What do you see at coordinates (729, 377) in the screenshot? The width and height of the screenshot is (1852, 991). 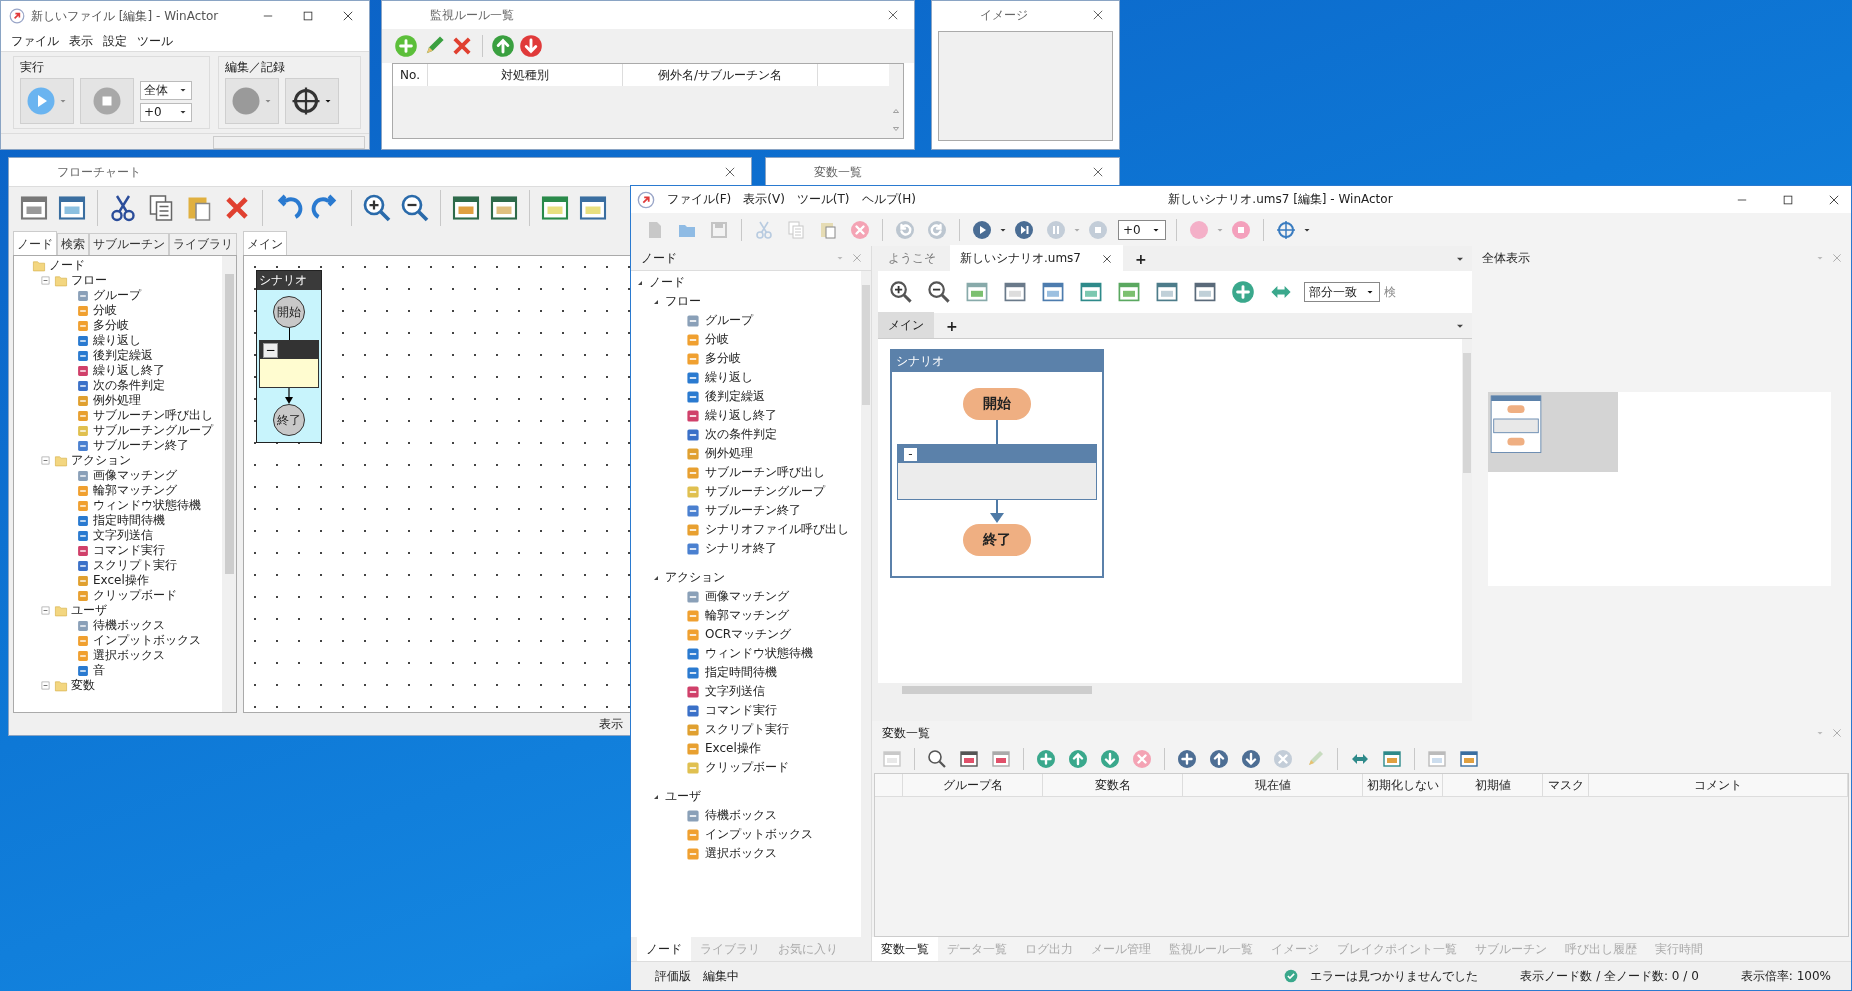 I see `tree-item: 繰り返し` at bounding box center [729, 377].